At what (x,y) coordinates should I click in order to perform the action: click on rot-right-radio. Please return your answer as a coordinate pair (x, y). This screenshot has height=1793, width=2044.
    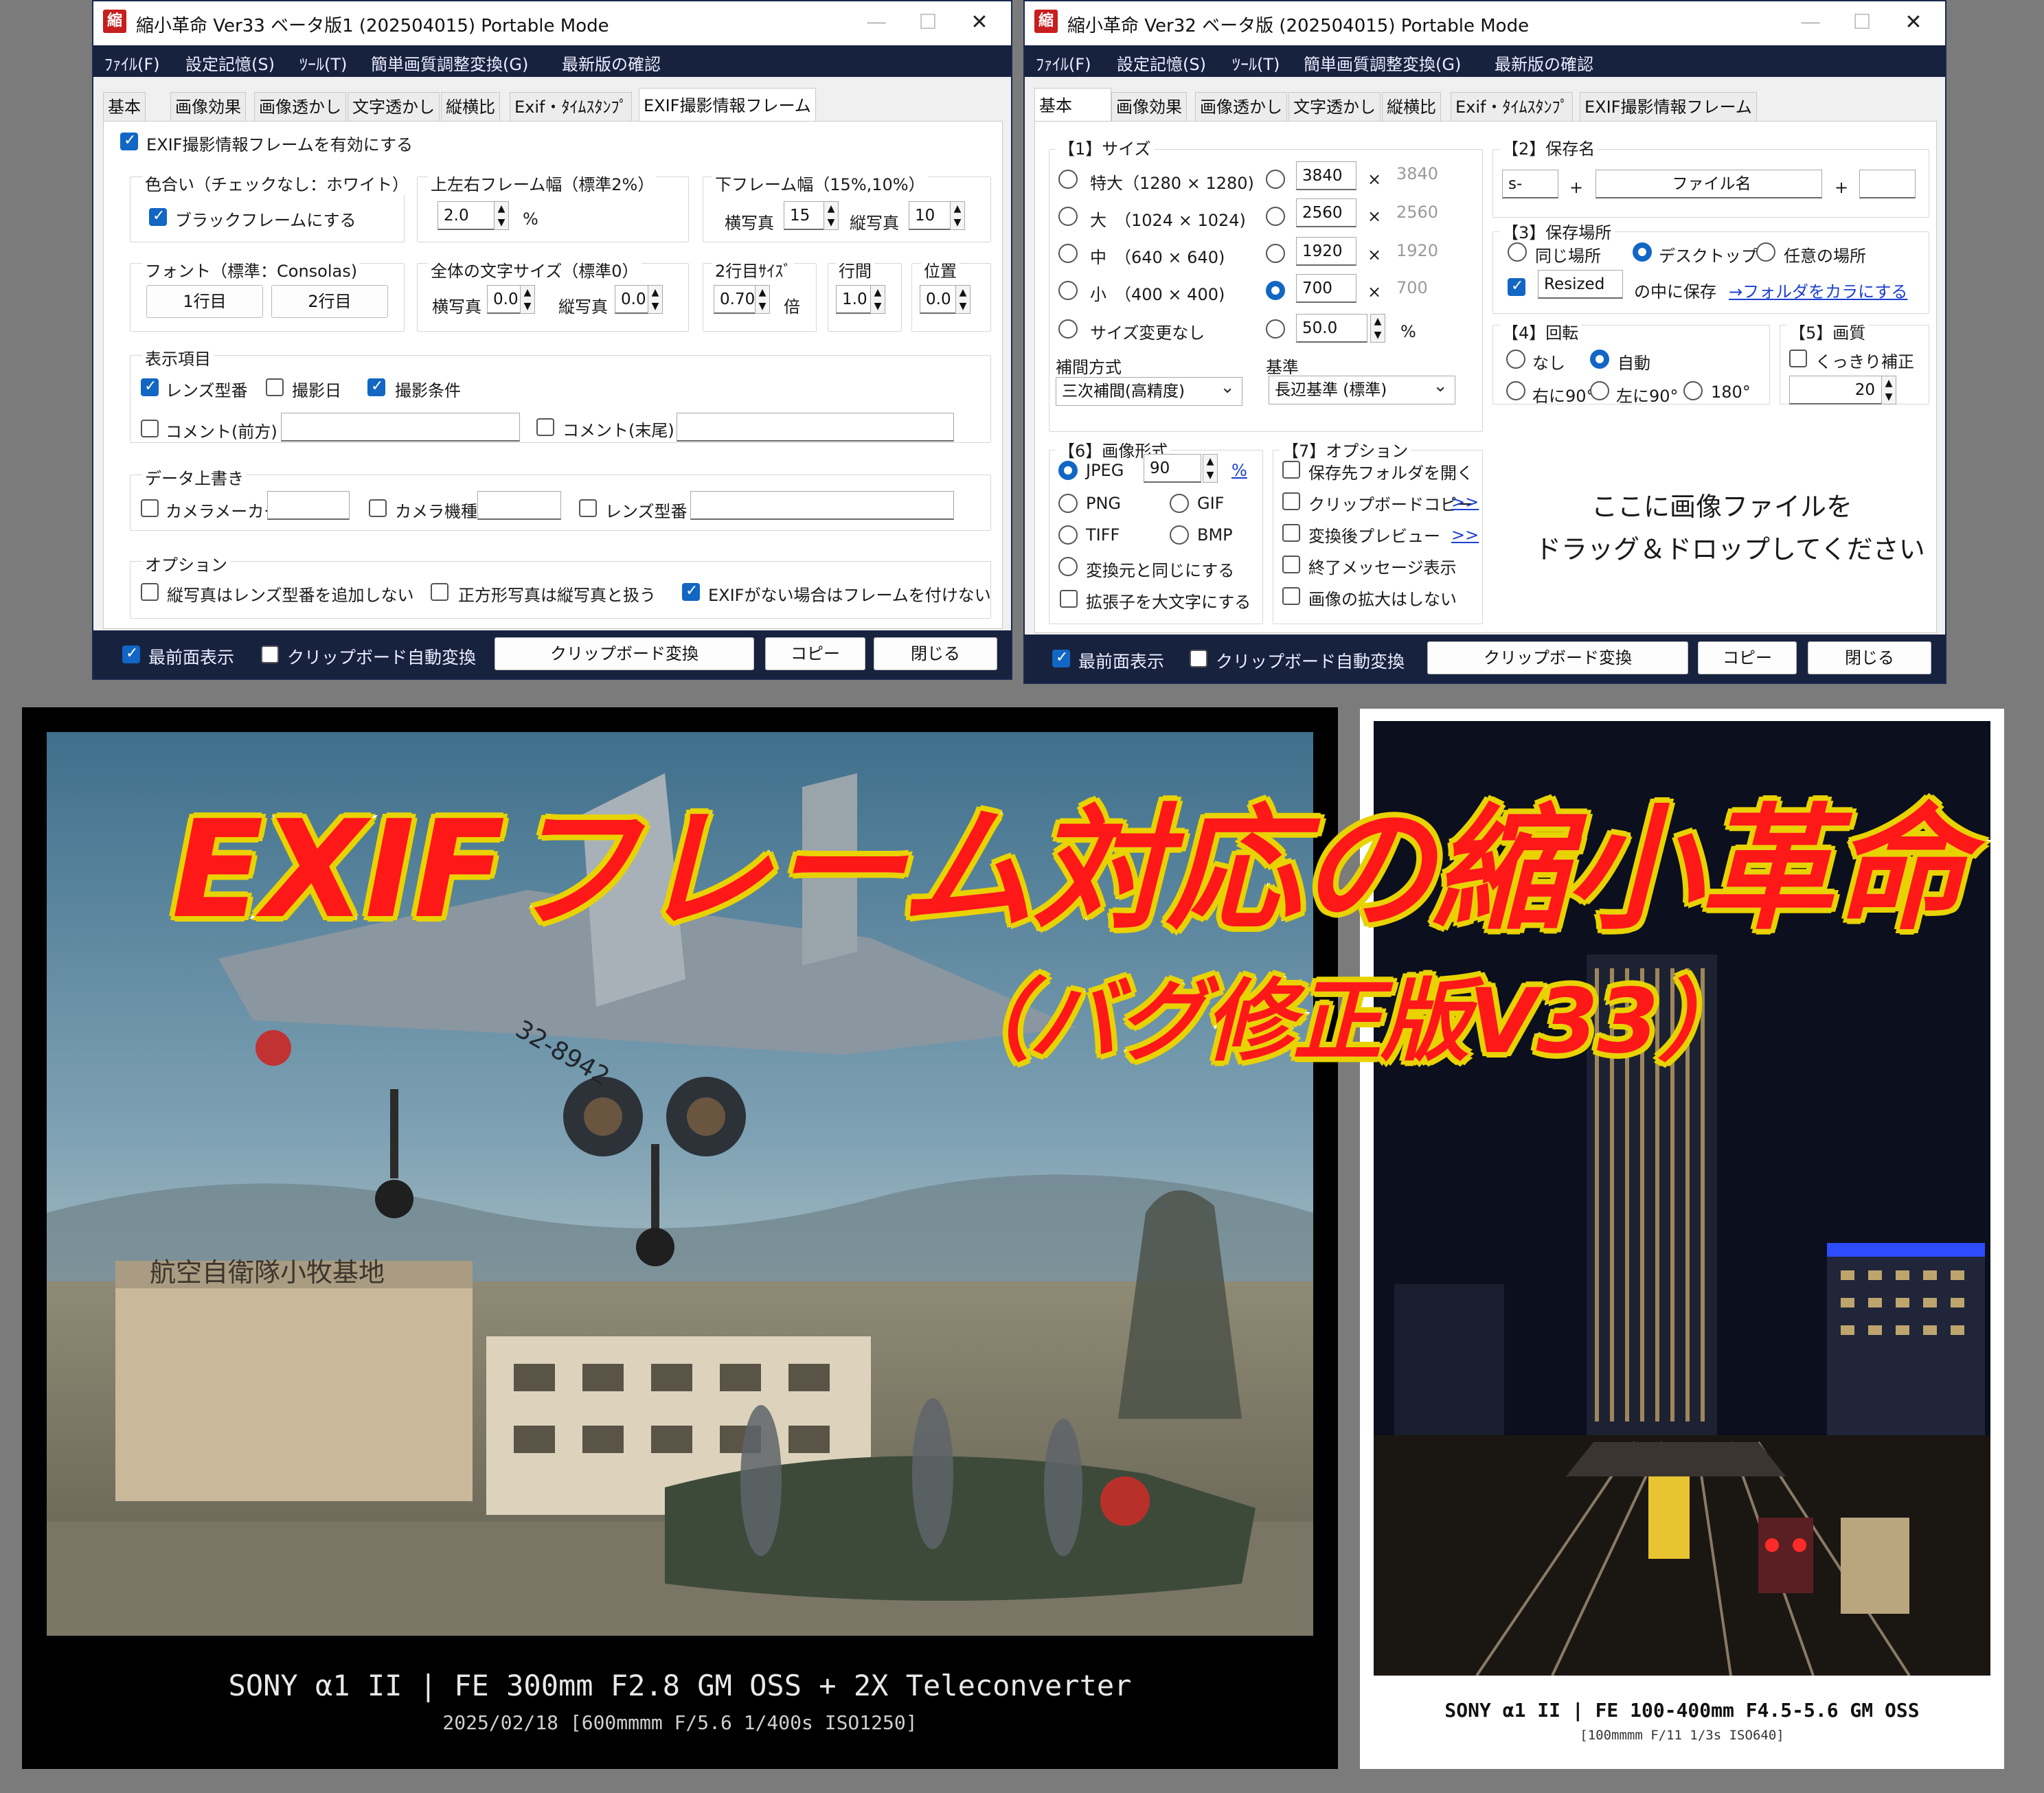
    Looking at the image, I should click on (1515, 390).